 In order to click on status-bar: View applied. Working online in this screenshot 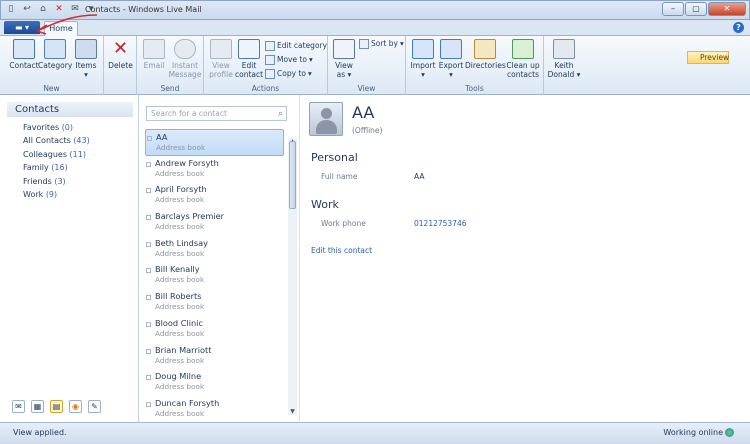, I will do `click(375, 433)`.